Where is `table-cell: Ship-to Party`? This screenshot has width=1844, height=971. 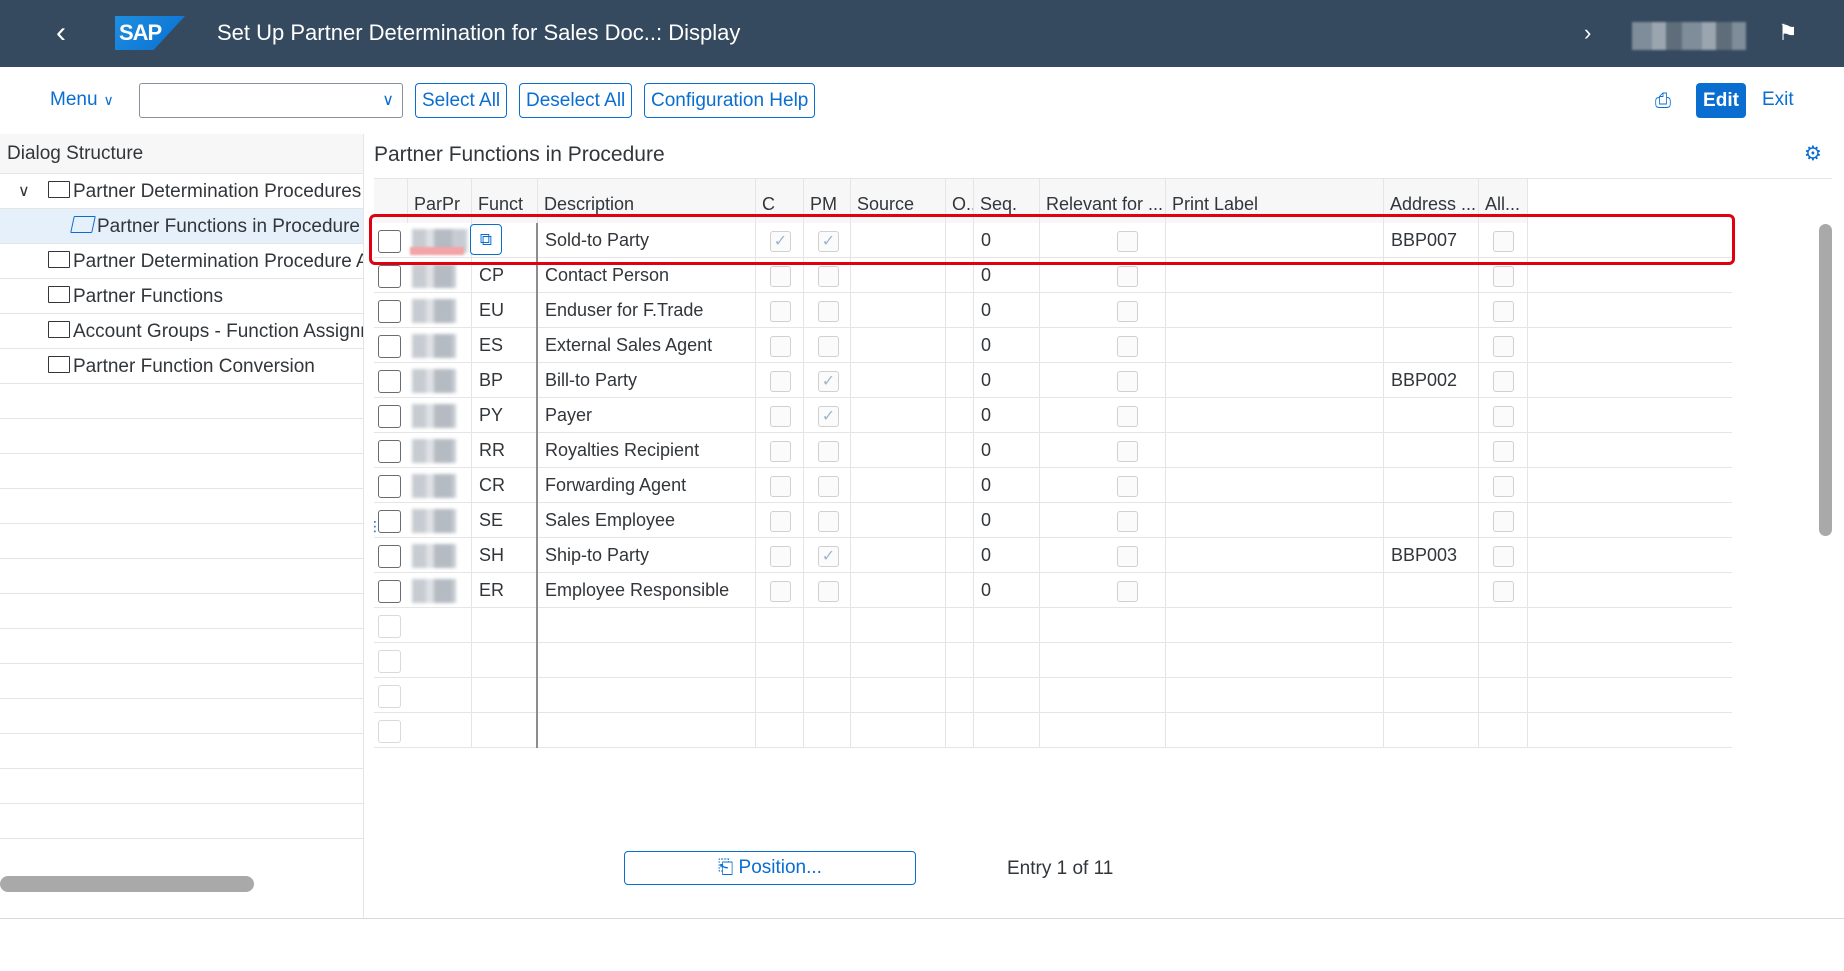
table-cell: Ship-to Party is located at coordinates (647, 555).